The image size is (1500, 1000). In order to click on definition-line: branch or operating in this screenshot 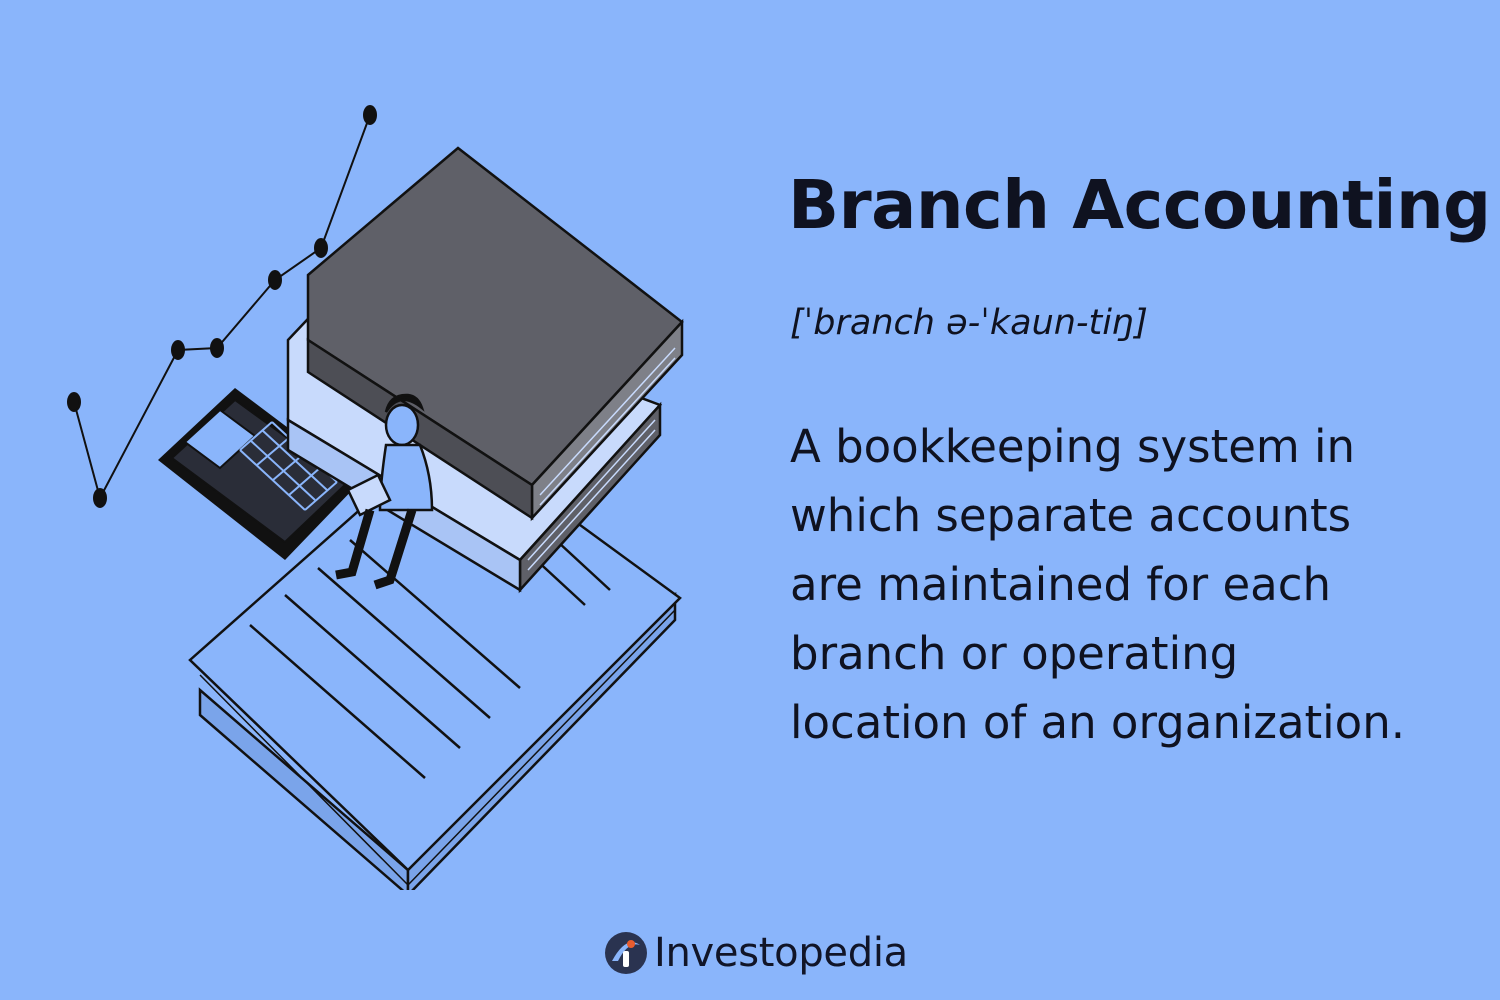, I will do `click(1014, 653)`.